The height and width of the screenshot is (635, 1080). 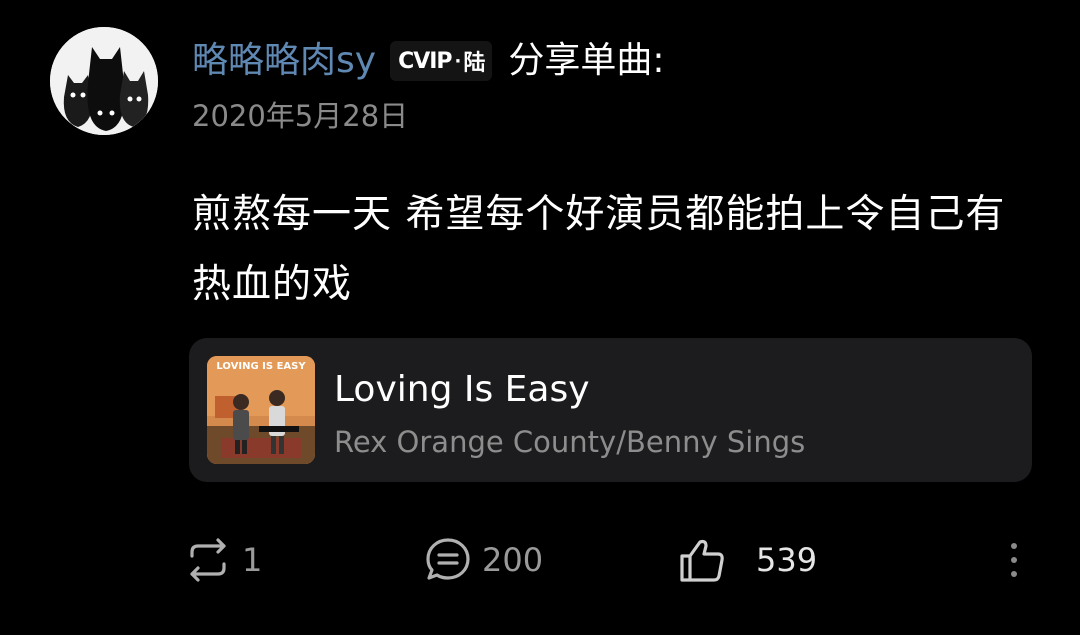 I want to click on username-link: 略略略肉sy, so click(x=284, y=61).